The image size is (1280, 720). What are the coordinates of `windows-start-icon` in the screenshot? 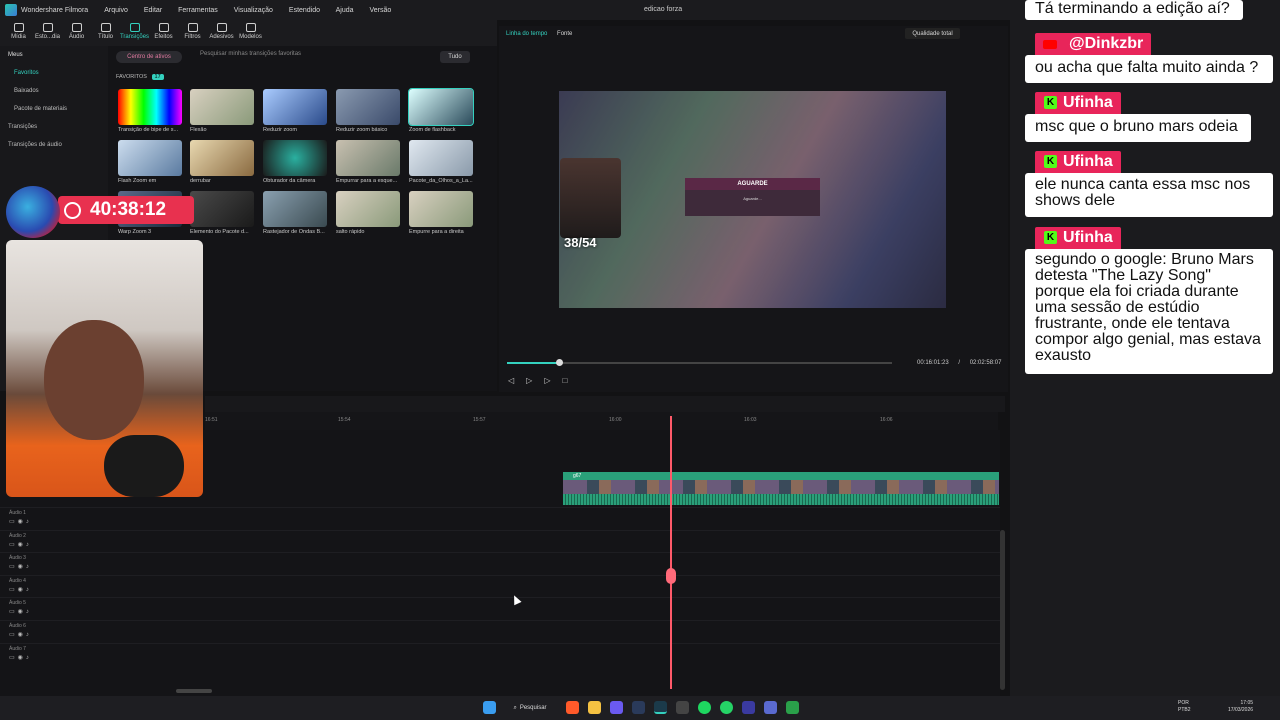 It's located at (489, 707).